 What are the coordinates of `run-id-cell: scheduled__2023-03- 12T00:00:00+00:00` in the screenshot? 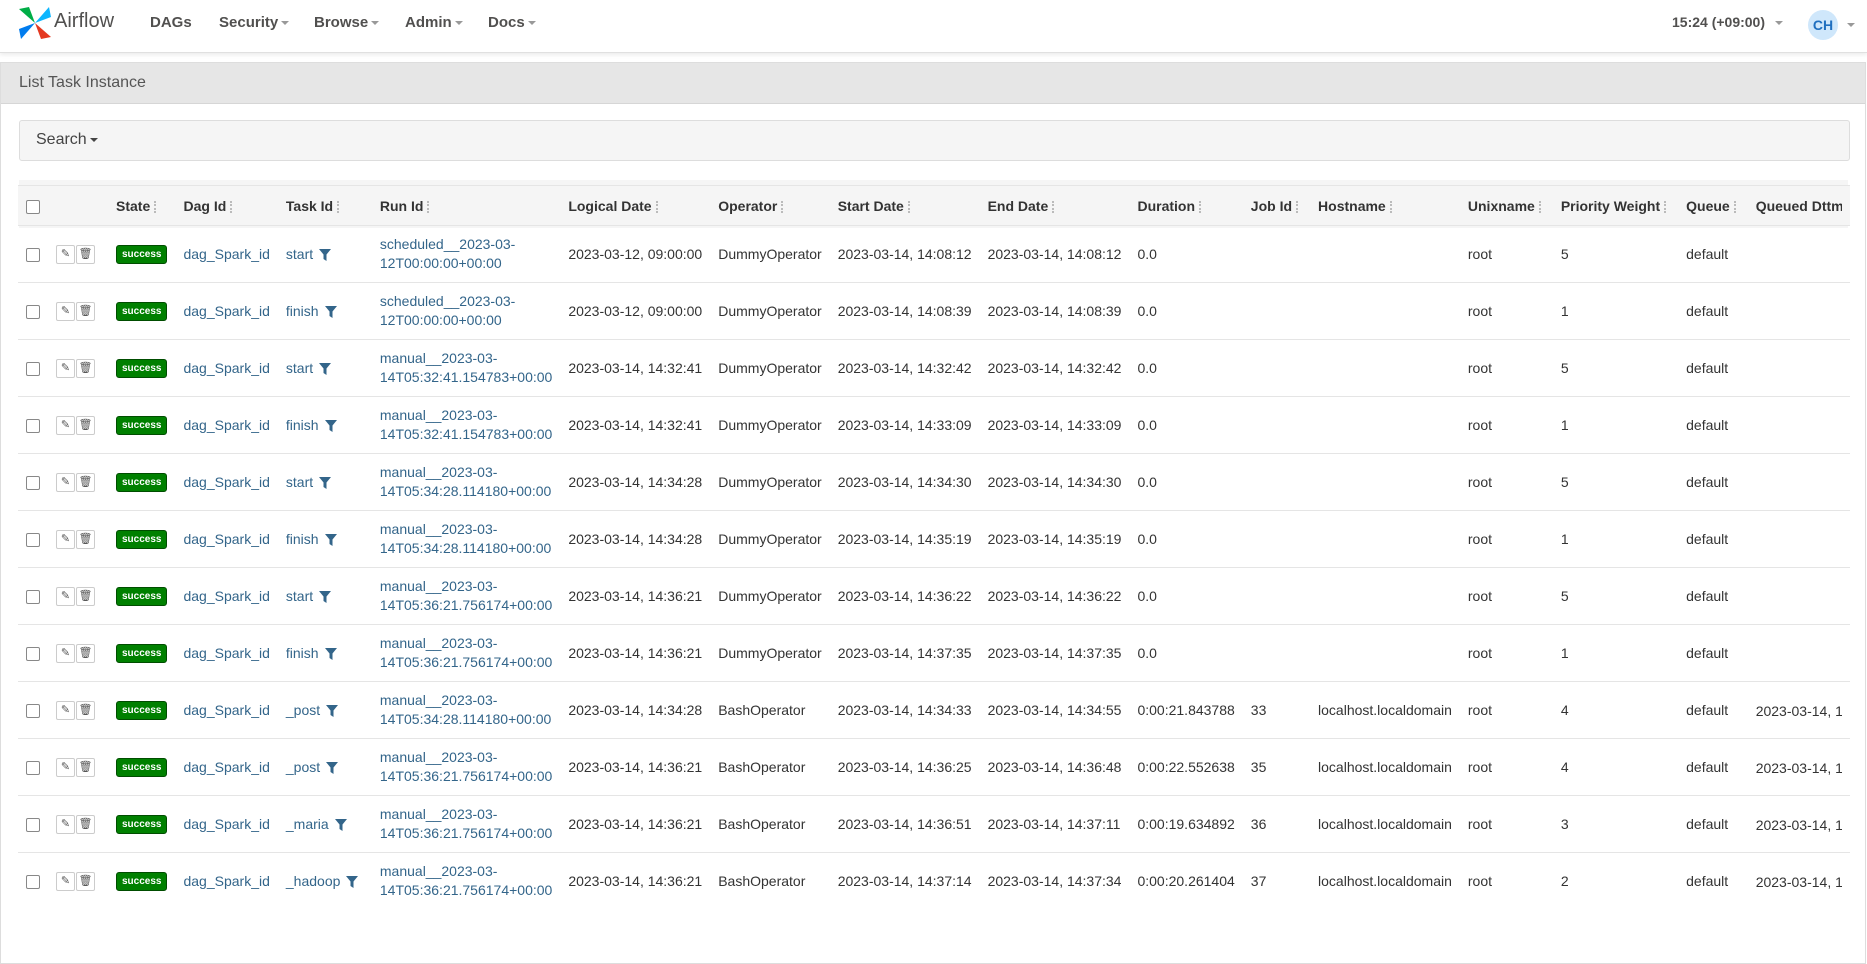 It's located at (466, 254).